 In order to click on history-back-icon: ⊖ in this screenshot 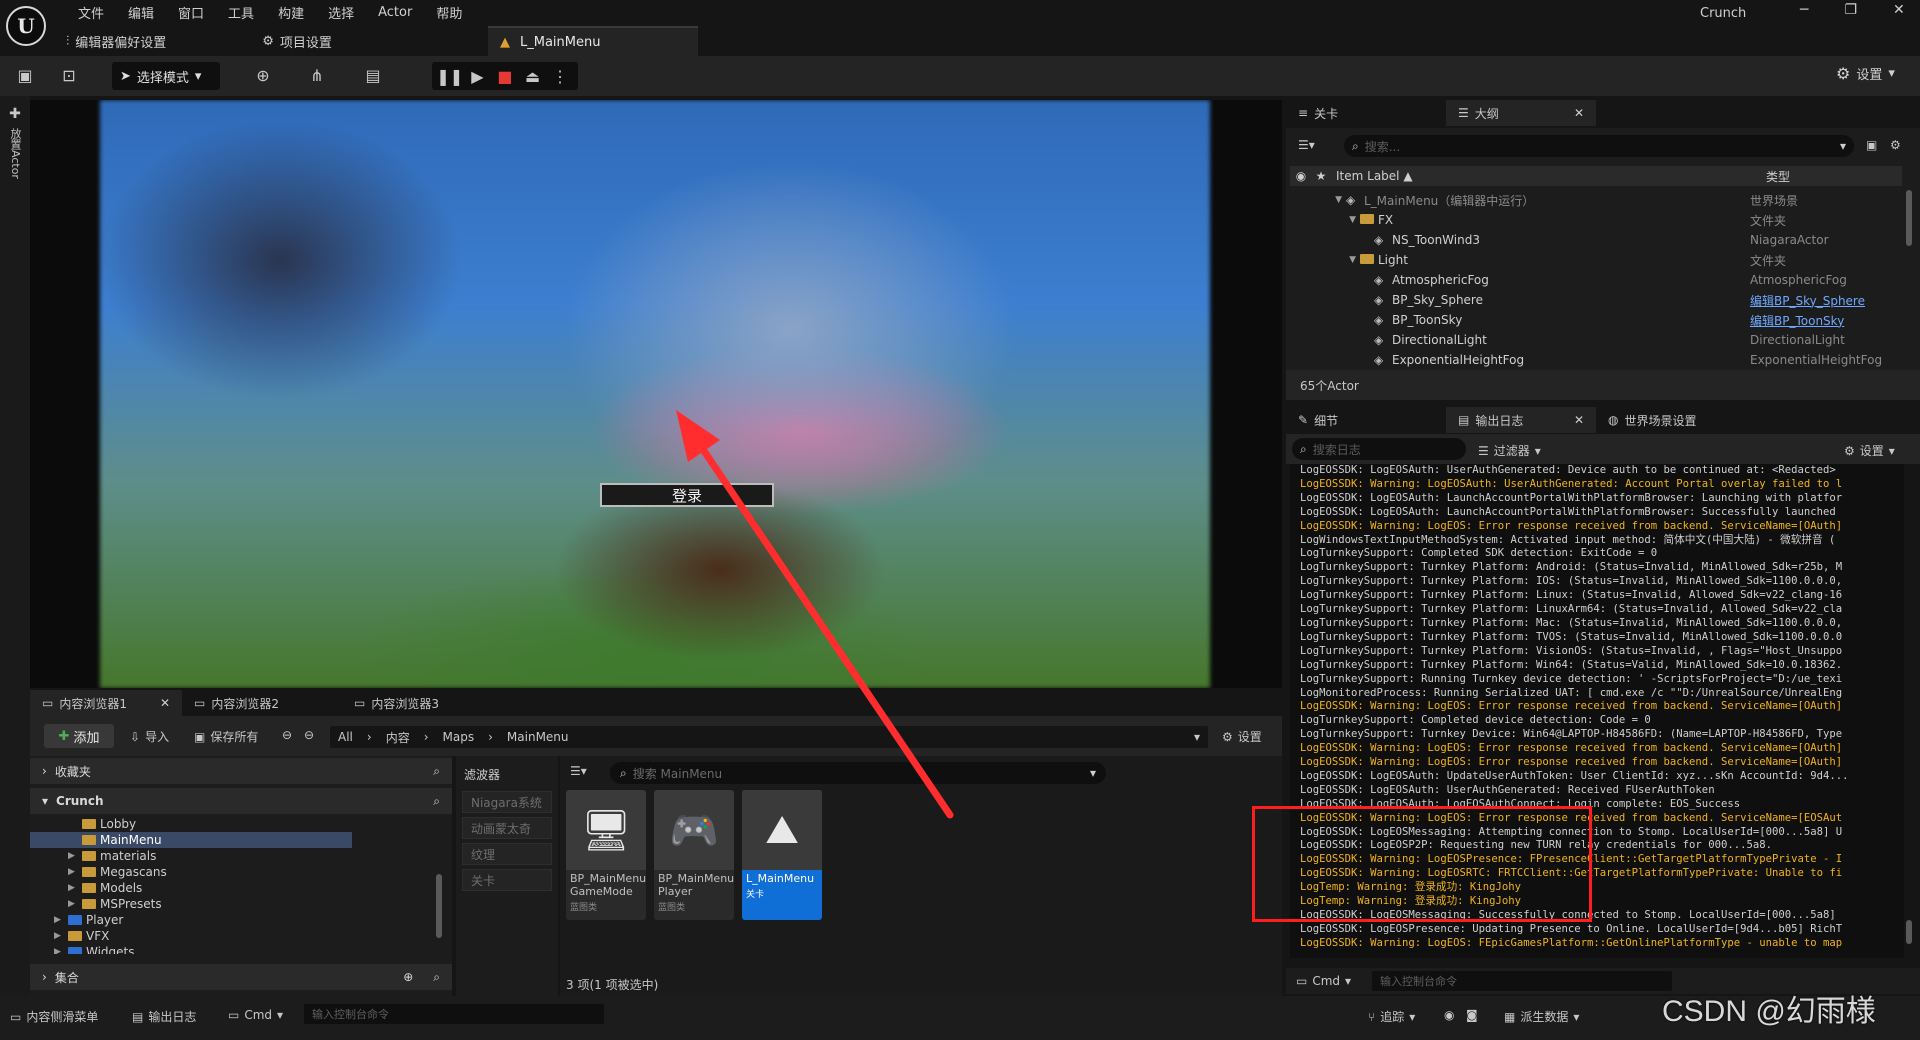, I will do `click(287, 735)`.